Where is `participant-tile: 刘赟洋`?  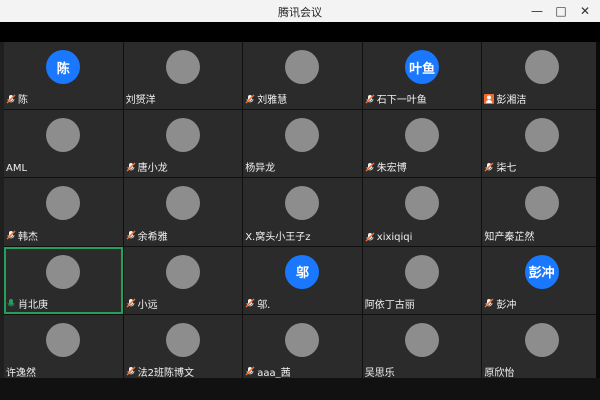
participant-tile: 刘赟洋 is located at coordinates (183, 76).